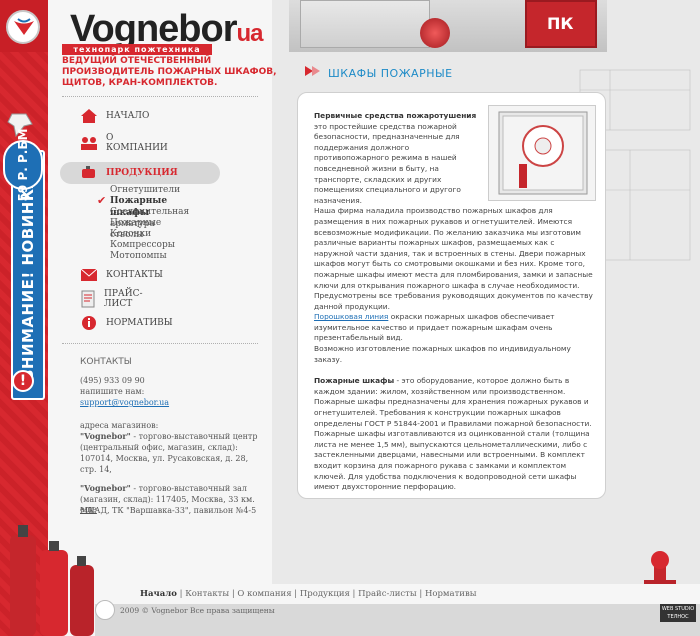 This screenshot has width=700, height=636. I want to click on footer-link-about: О компания, so click(264, 594).